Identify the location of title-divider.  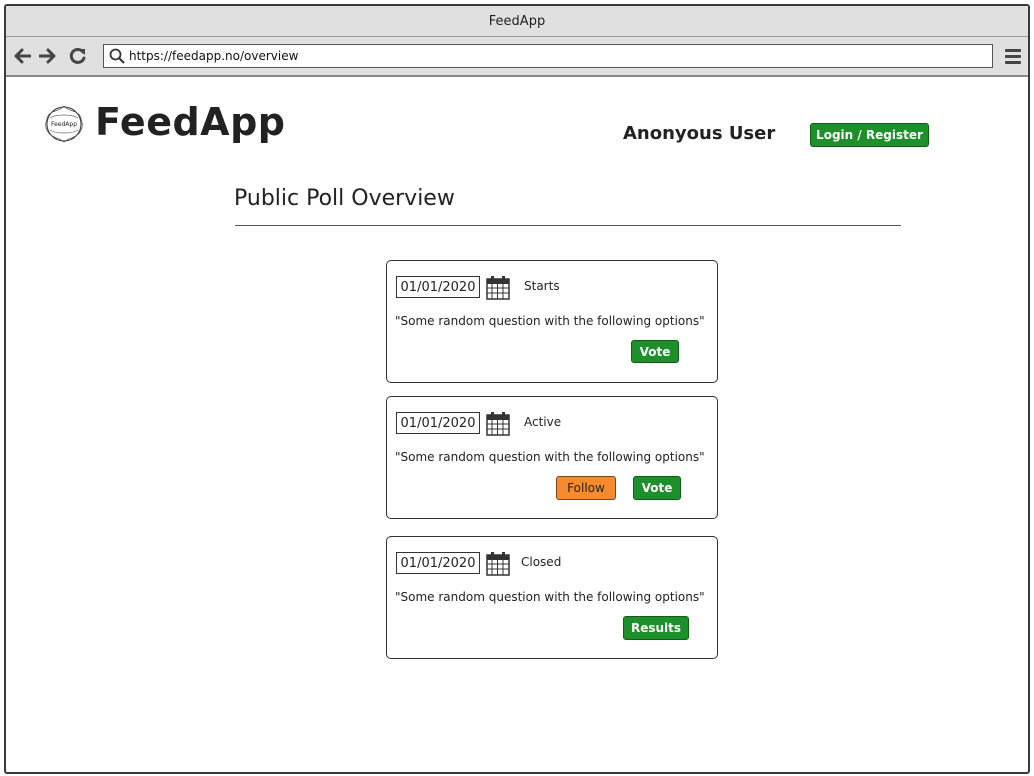
(568, 225).